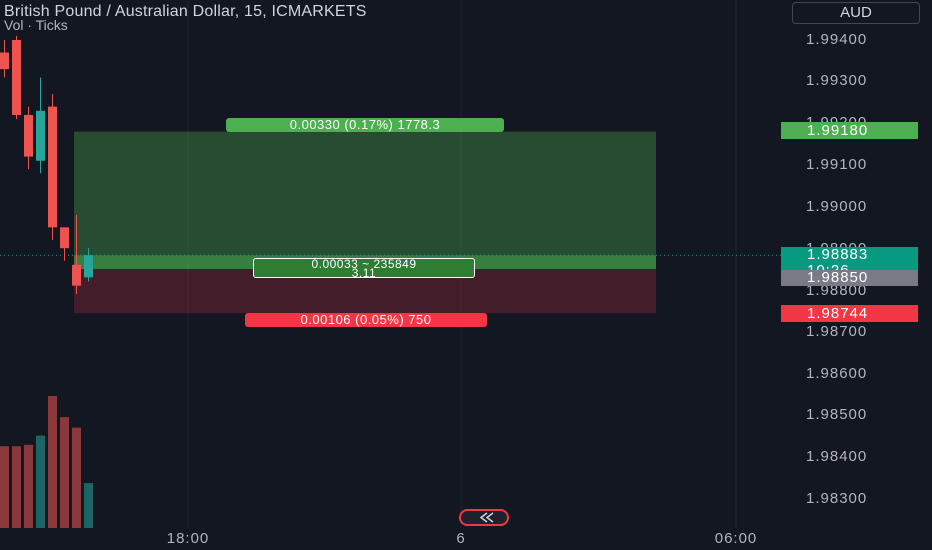  What do you see at coordinates (838, 254) in the screenshot?
I see `current-price: 1.98883` at bounding box center [838, 254].